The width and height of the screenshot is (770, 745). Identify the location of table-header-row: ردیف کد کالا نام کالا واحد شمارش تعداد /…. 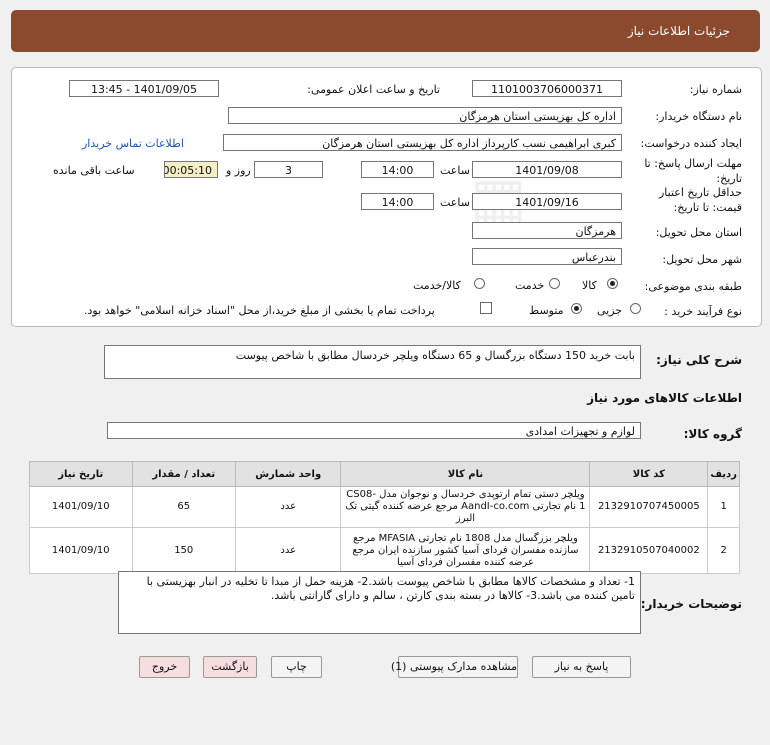
(384, 474).